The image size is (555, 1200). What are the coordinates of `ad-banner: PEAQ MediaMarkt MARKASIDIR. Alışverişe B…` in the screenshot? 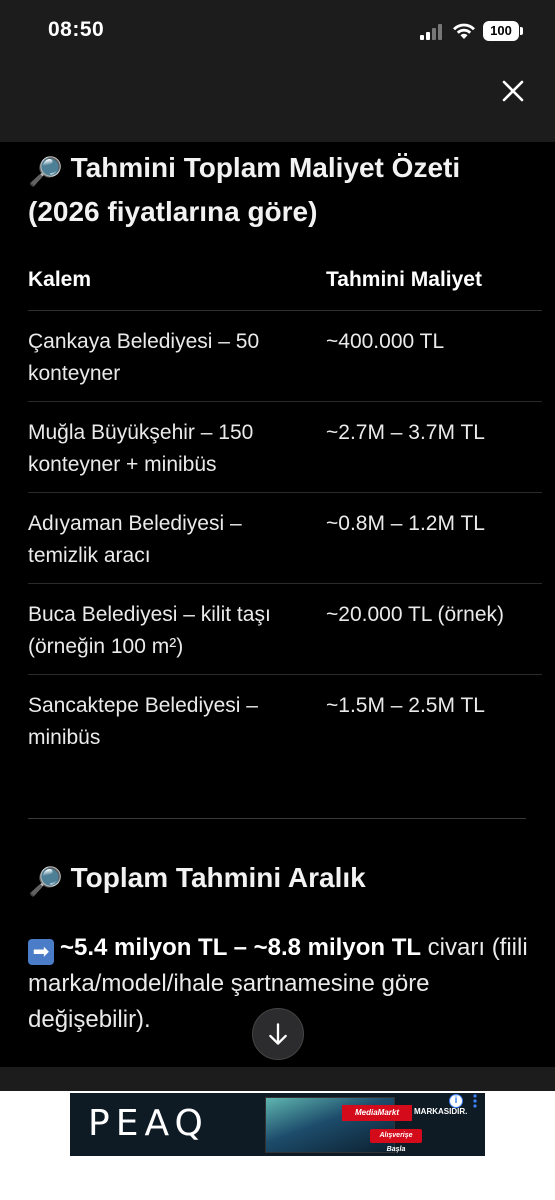 It's located at (277, 1124).